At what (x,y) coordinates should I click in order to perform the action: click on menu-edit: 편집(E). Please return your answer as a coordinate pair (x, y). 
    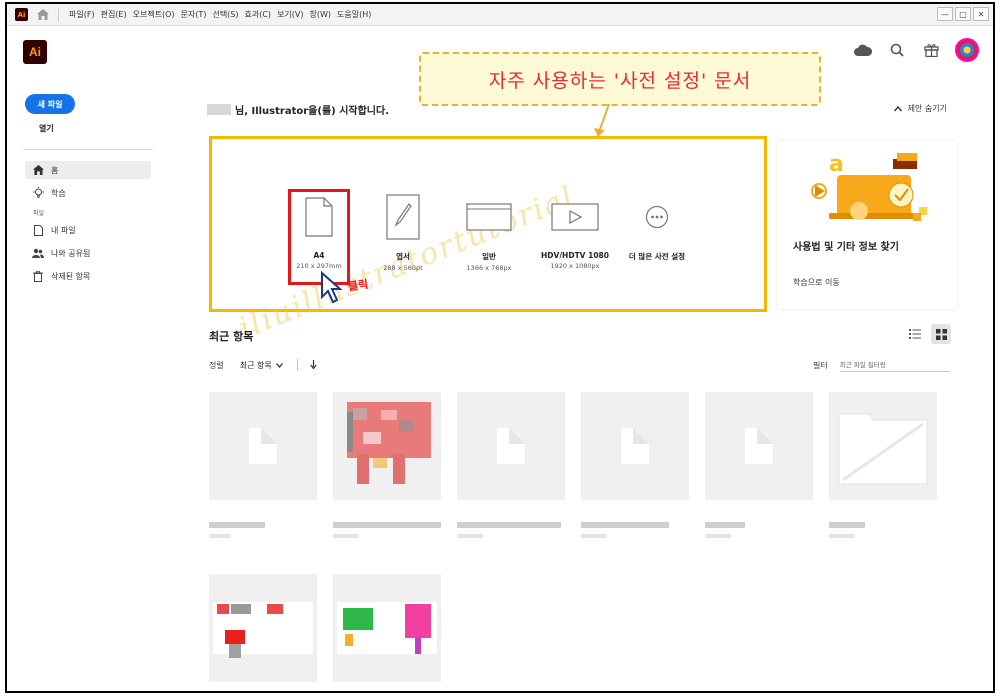
    Looking at the image, I should click on (114, 14).